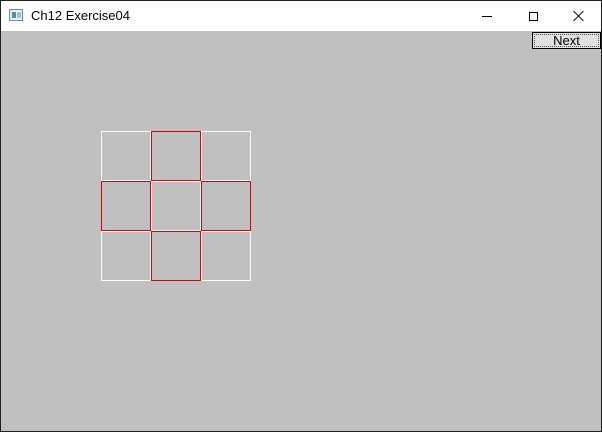  What do you see at coordinates (566, 40) in the screenshot?
I see `next-button: Next` at bounding box center [566, 40].